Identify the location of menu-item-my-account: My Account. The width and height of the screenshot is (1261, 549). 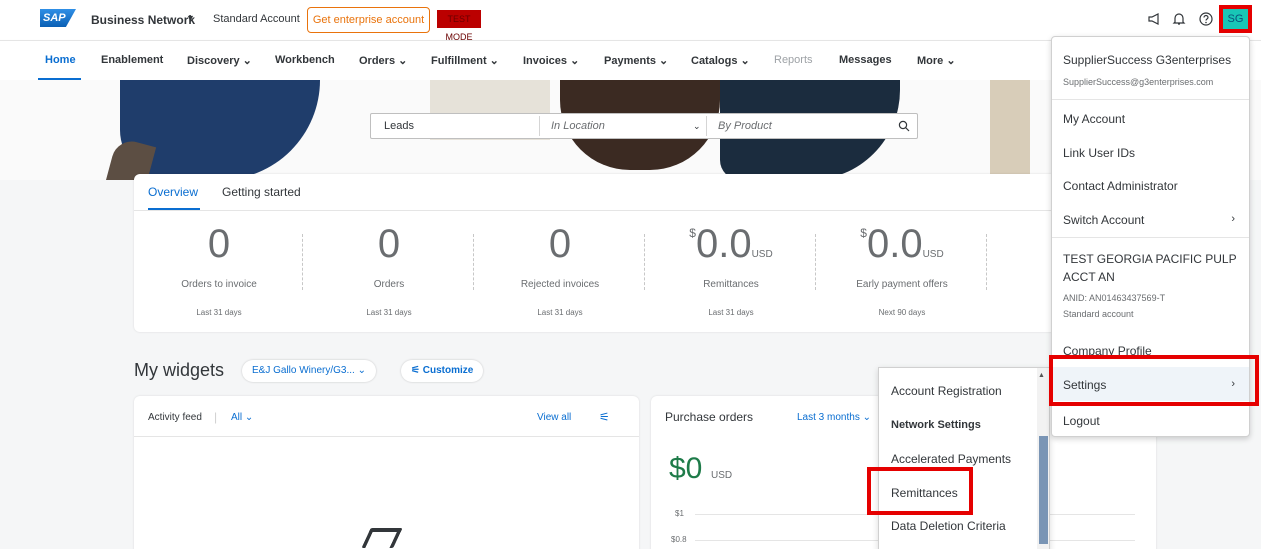
(1094, 119).